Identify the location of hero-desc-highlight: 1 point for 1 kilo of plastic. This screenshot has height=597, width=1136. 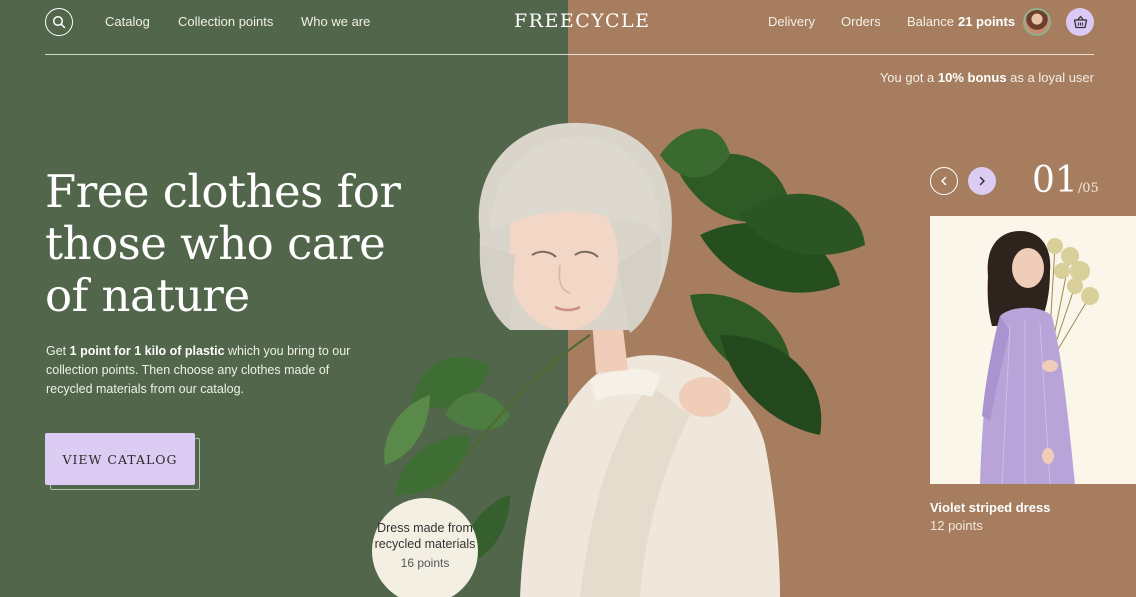
(147, 351).